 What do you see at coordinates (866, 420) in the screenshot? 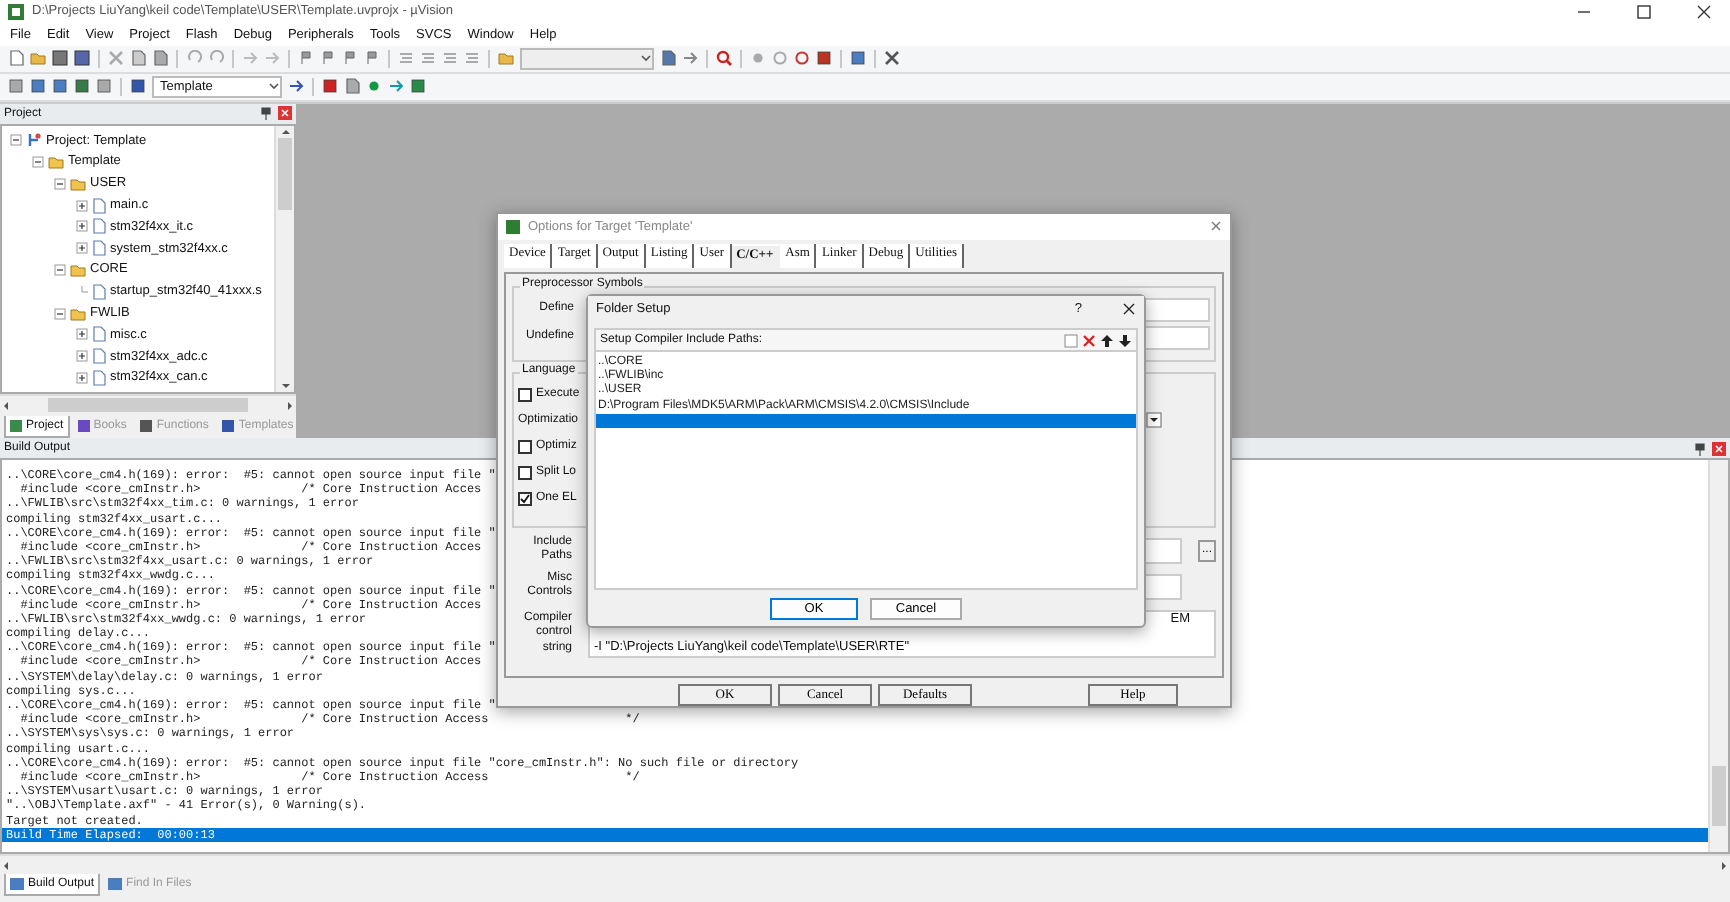
I see `path-item` at bounding box center [866, 420].